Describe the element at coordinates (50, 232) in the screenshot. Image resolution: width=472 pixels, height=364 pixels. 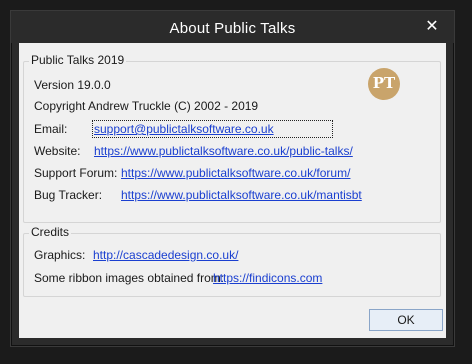
I see `credits-group-title: Credits` at that location.